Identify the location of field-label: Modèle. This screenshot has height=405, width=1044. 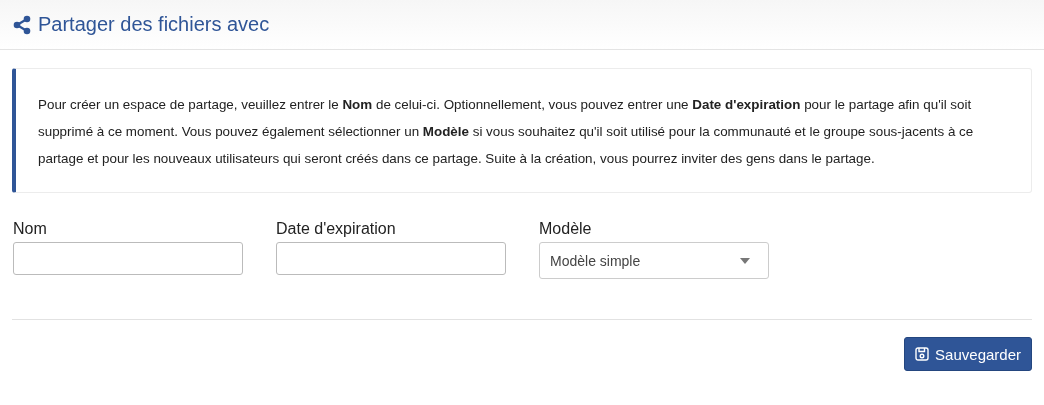
(566, 229).